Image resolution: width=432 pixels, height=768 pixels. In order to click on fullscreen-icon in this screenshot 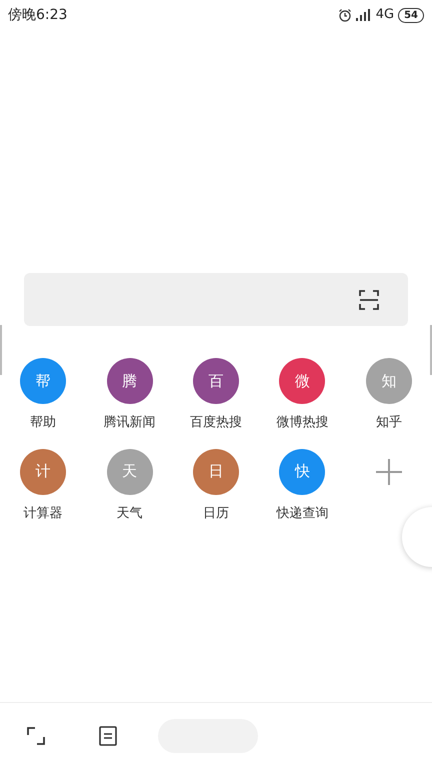, I will do `click(36, 736)`.